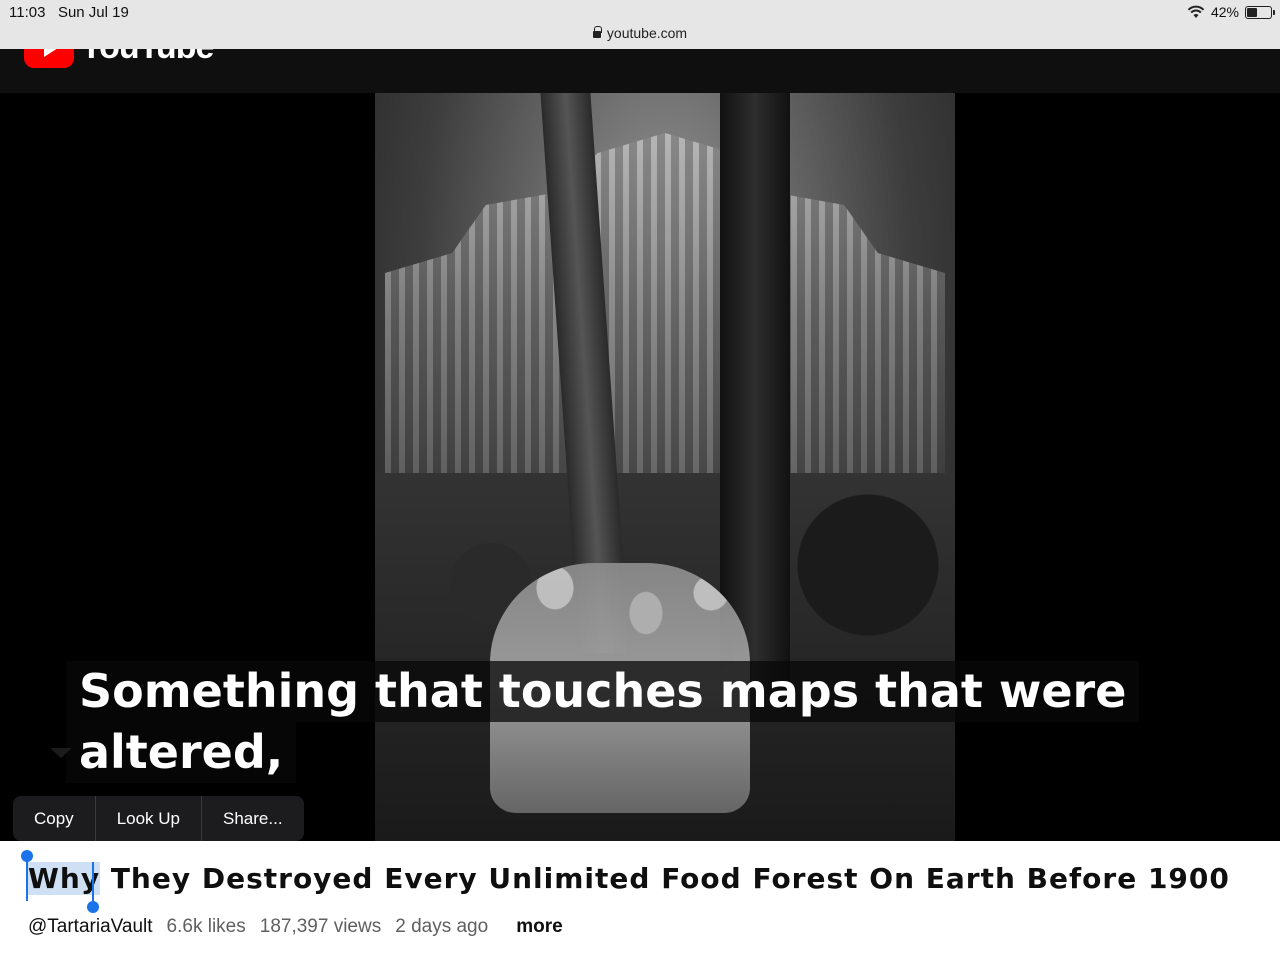 This screenshot has width=1280, height=960. What do you see at coordinates (1196, 11) in the screenshot?
I see `wifi-icon` at bounding box center [1196, 11].